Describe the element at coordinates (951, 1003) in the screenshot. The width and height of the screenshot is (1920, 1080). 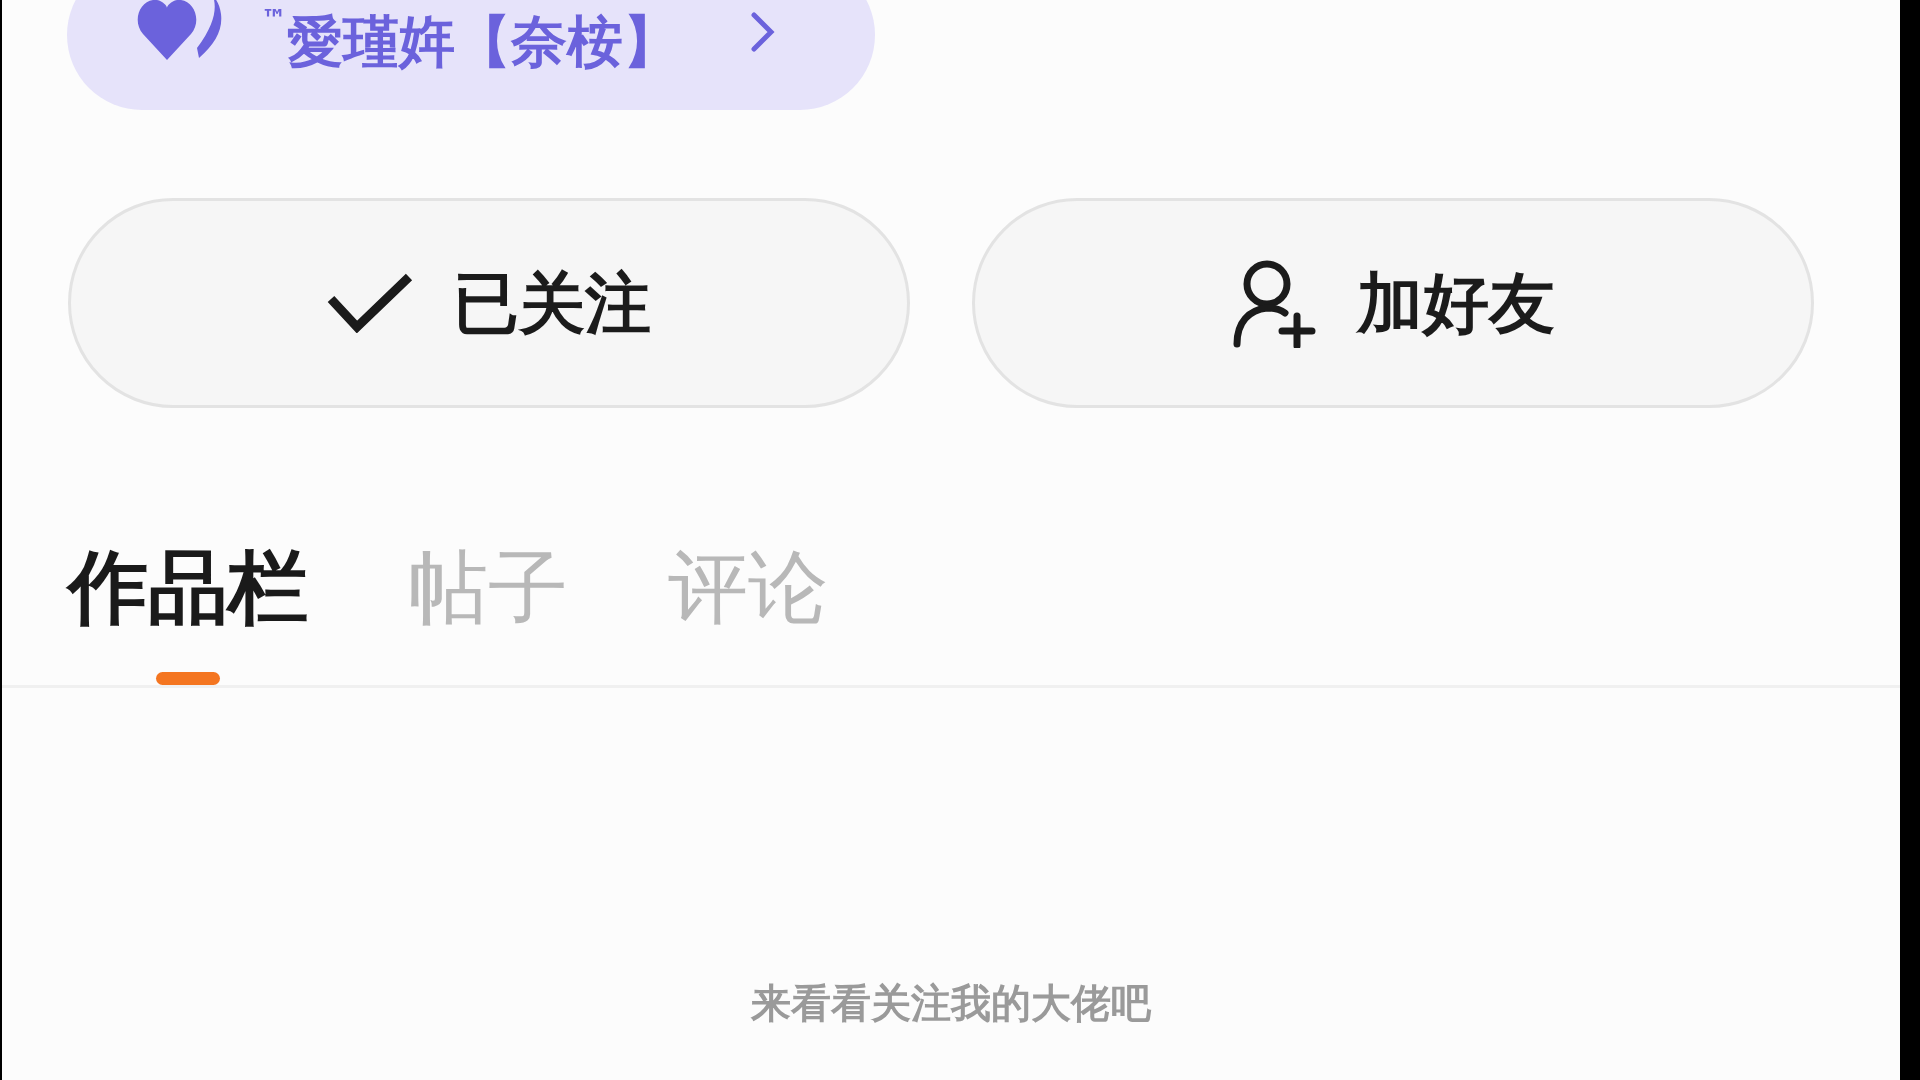
I see `subtitle-text: 来看看关注我的大佬吧` at that location.